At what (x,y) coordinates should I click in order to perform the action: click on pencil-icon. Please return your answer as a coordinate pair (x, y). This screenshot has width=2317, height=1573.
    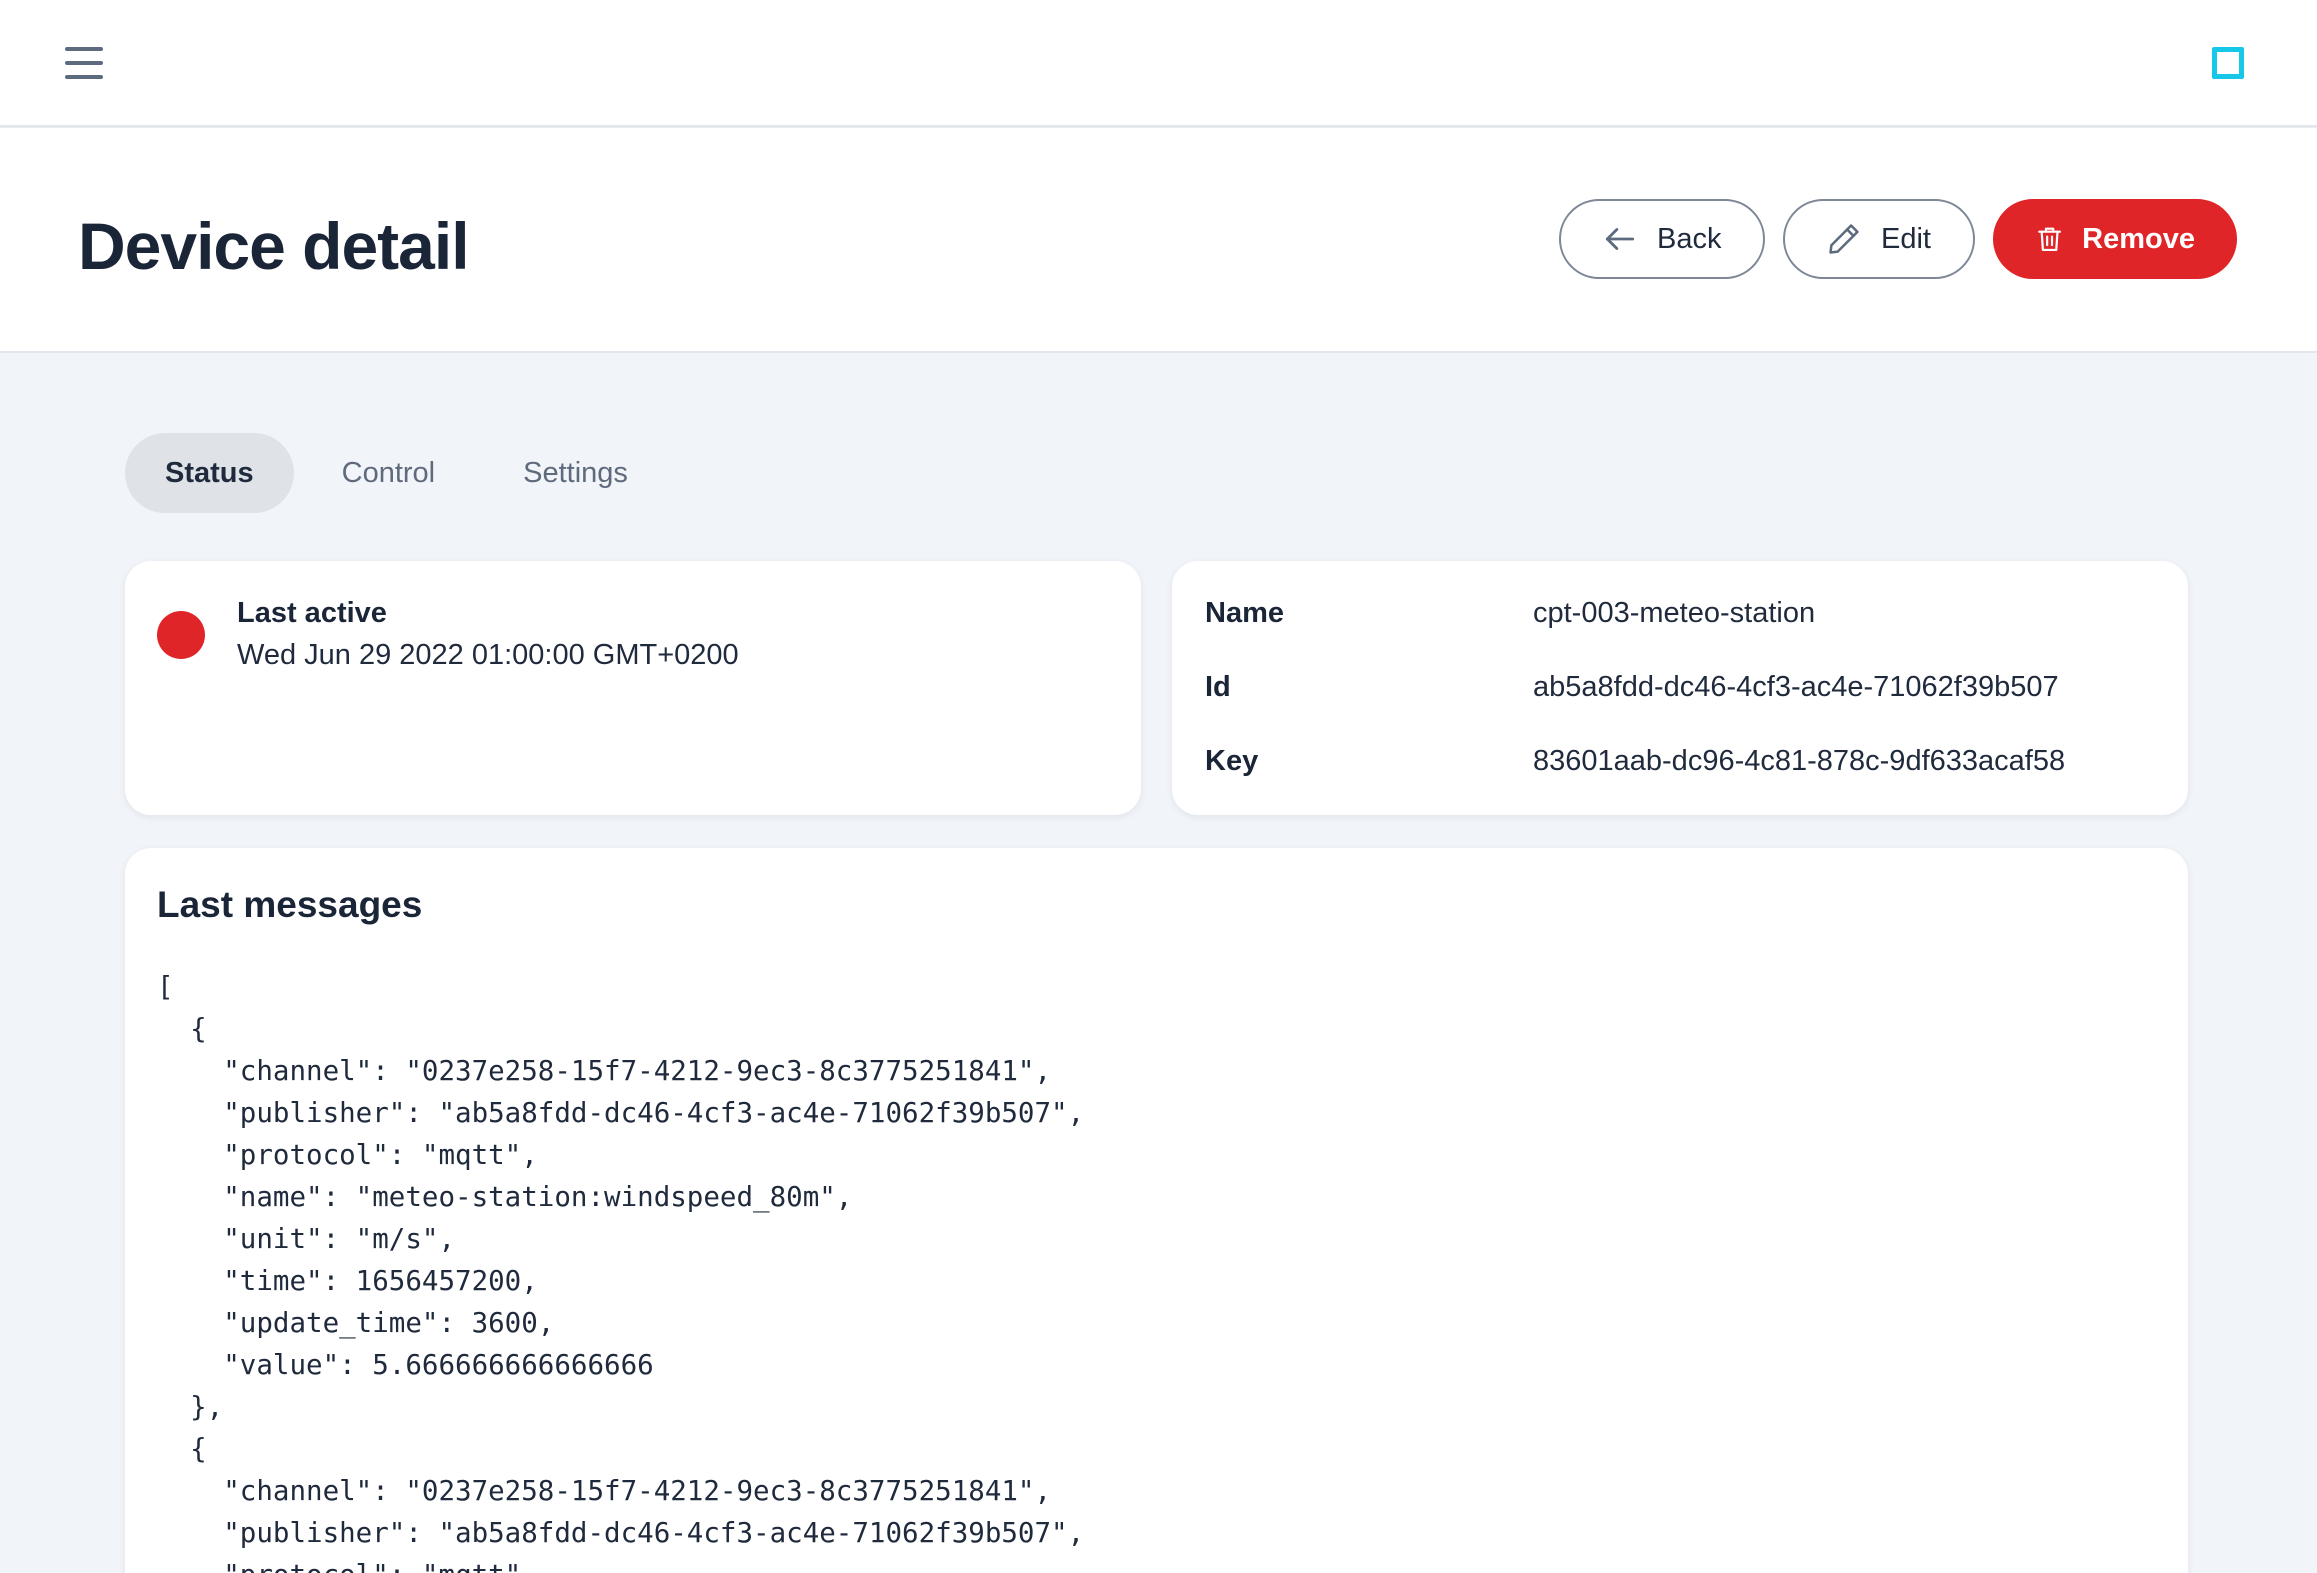
    Looking at the image, I should click on (1844, 239).